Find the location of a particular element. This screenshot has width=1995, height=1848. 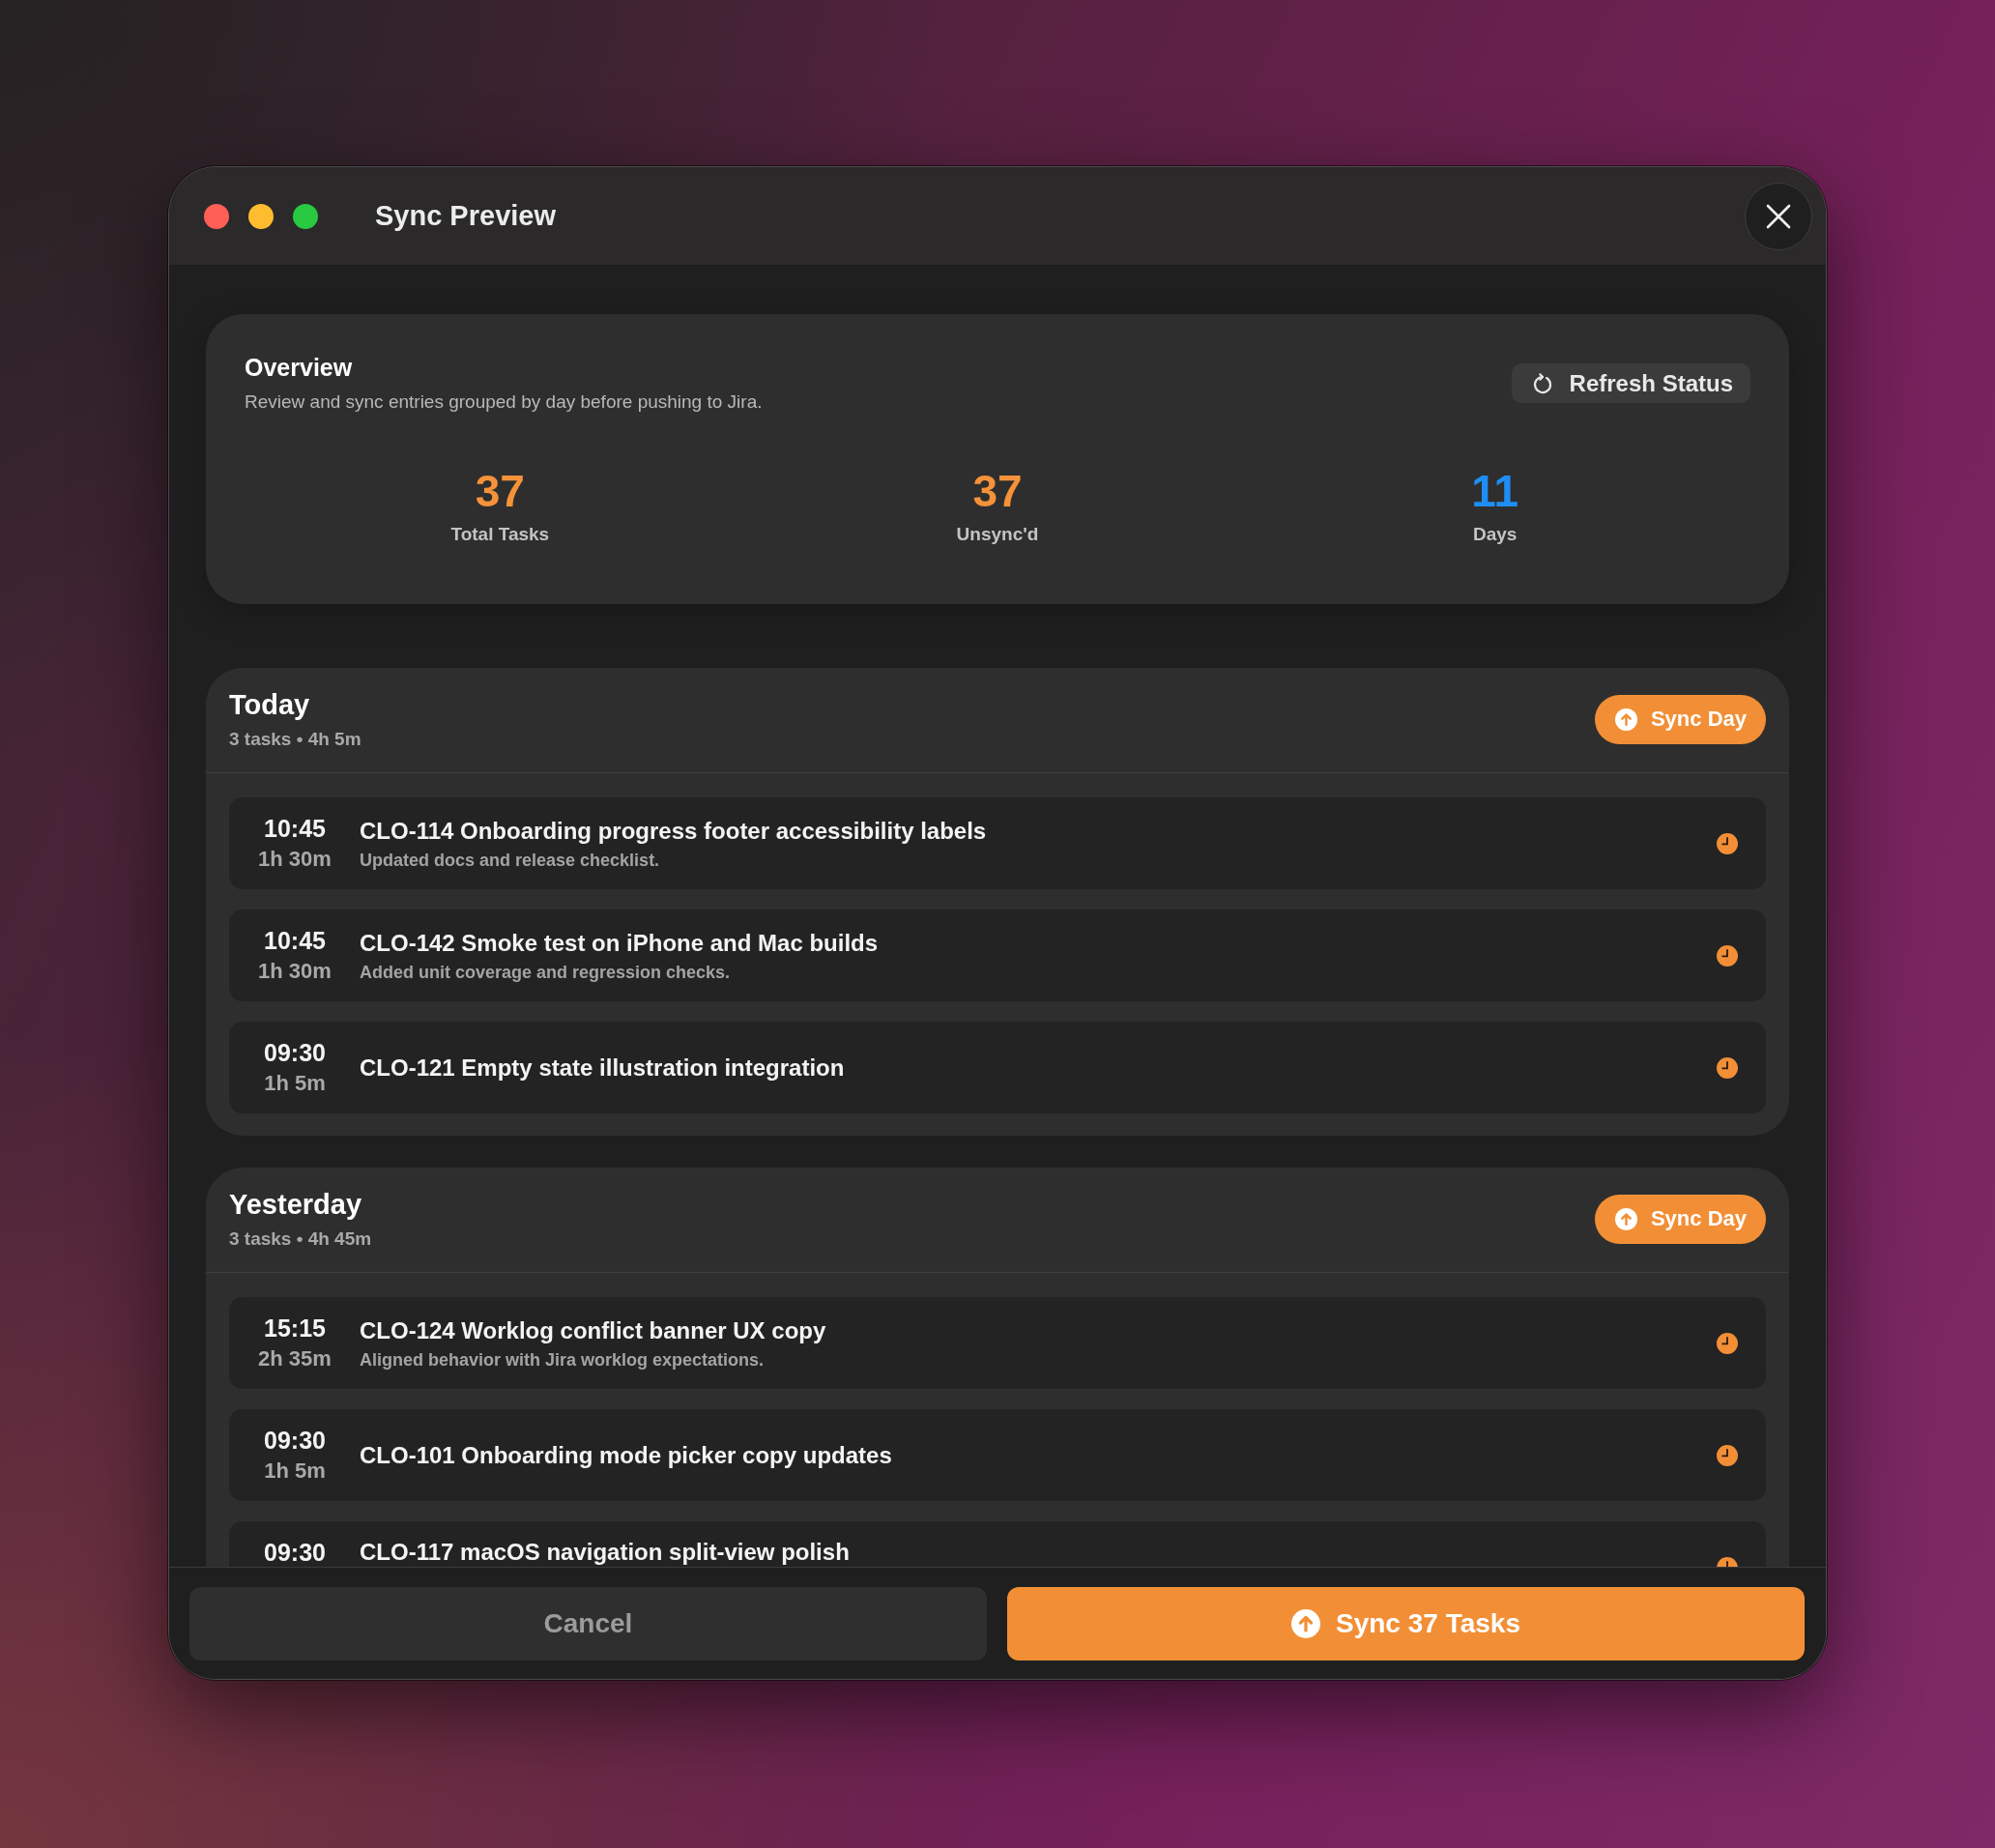

window-zoom-button is located at coordinates (305, 216).